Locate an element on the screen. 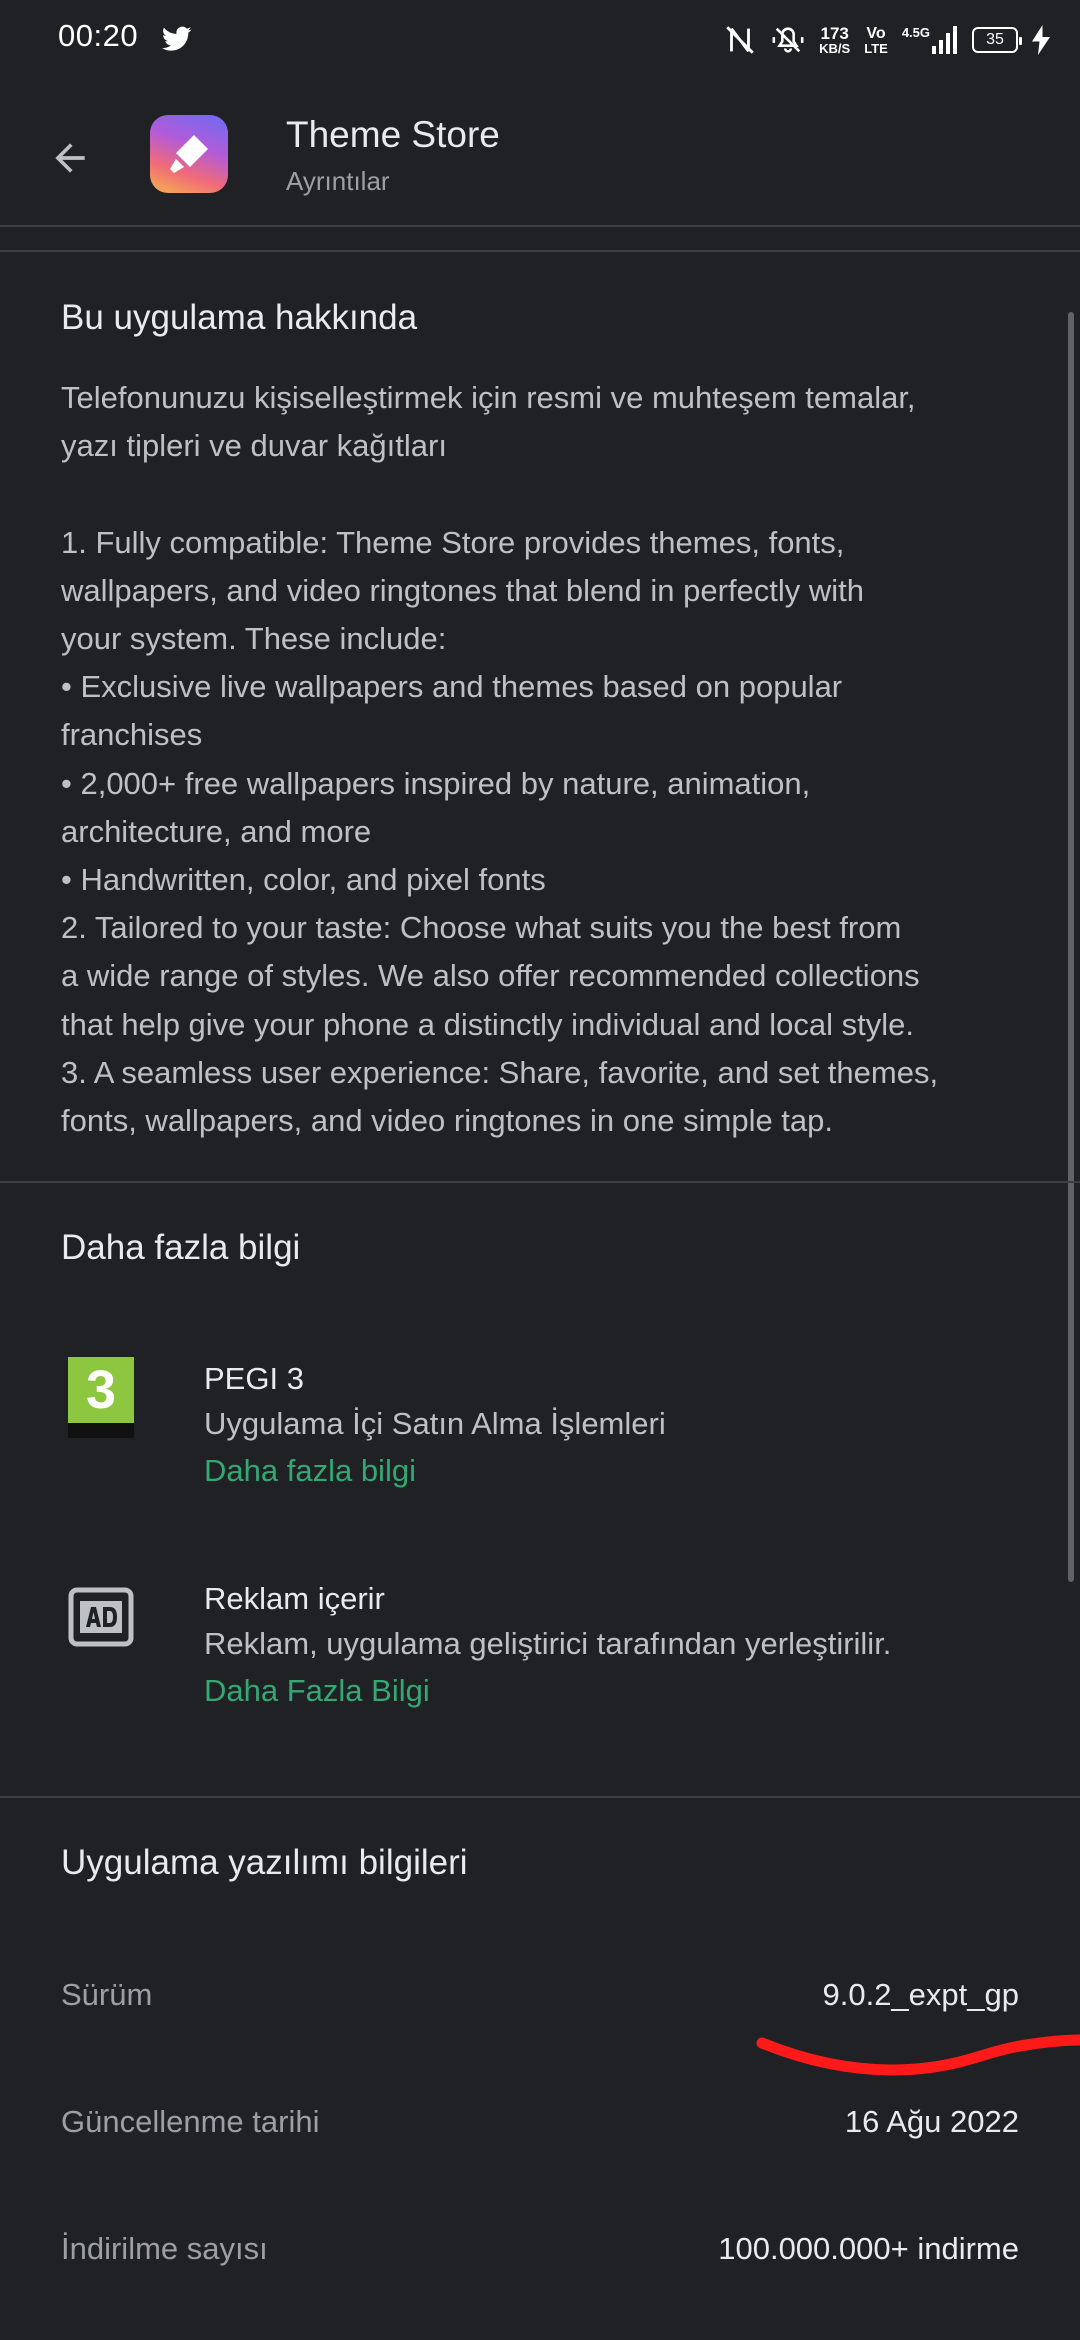 This screenshot has height=2340, width=1080. volte-indicator: Vo LTE is located at coordinates (876, 40).